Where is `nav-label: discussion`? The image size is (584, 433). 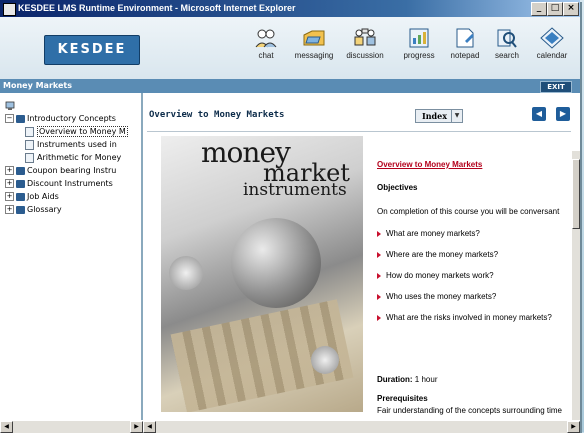 nav-label: discussion is located at coordinates (365, 55).